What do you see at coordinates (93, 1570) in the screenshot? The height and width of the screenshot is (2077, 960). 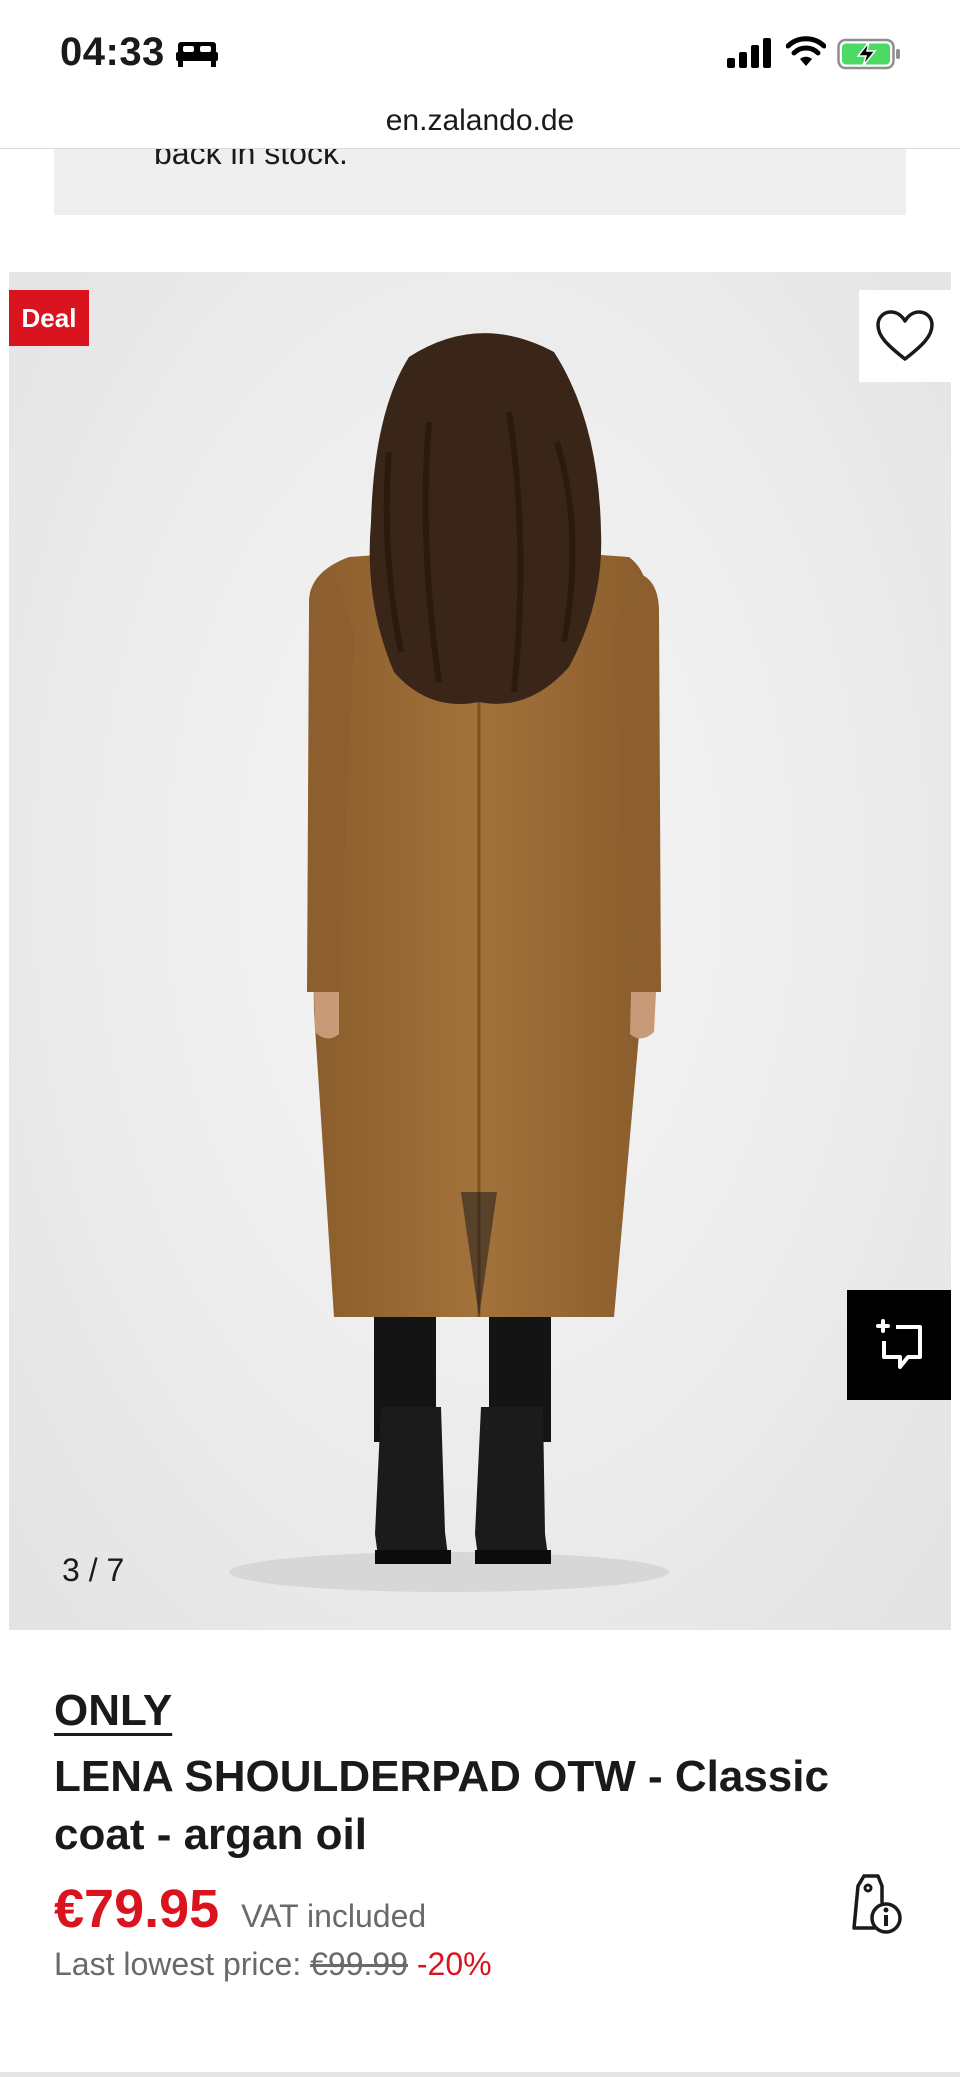 I see `image-counter: 3 / 7` at bounding box center [93, 1570].